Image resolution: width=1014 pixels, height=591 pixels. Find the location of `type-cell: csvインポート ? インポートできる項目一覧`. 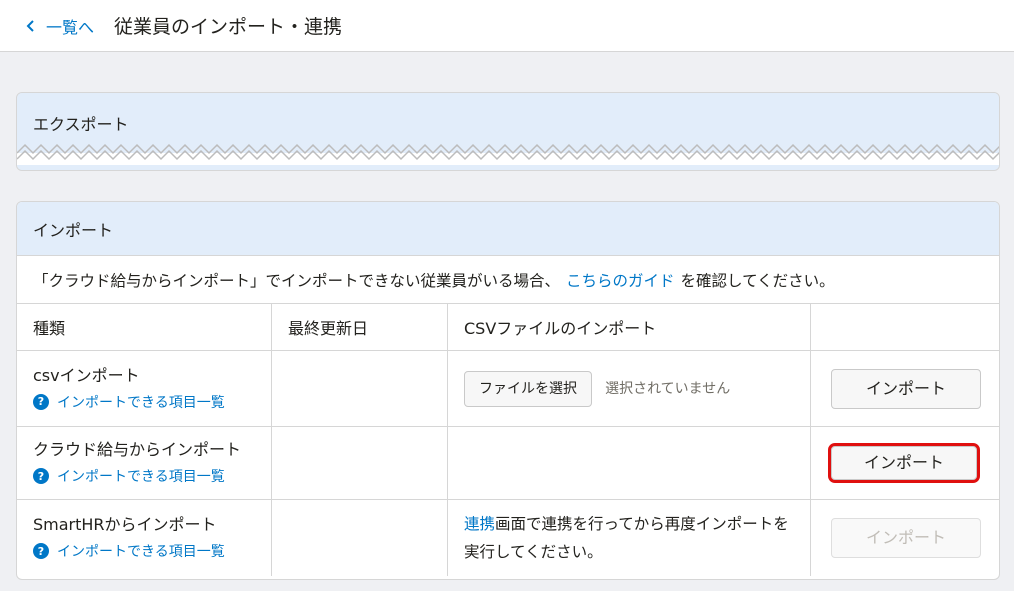

type-cell: csvインポート ? インポートできる項目一覧 is located at coordinates (144, 388).